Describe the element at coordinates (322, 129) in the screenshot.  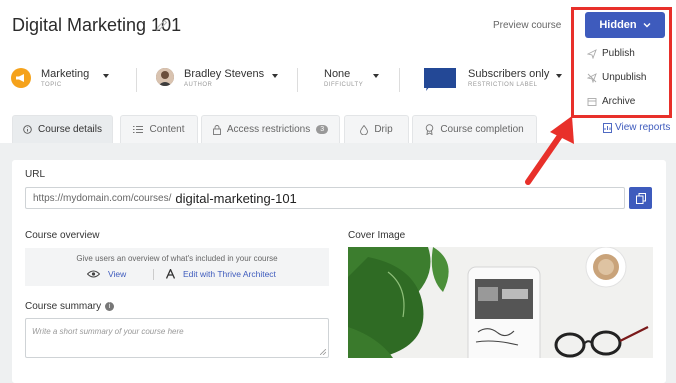
I see `restrictions-count-badge: 3` at that location.